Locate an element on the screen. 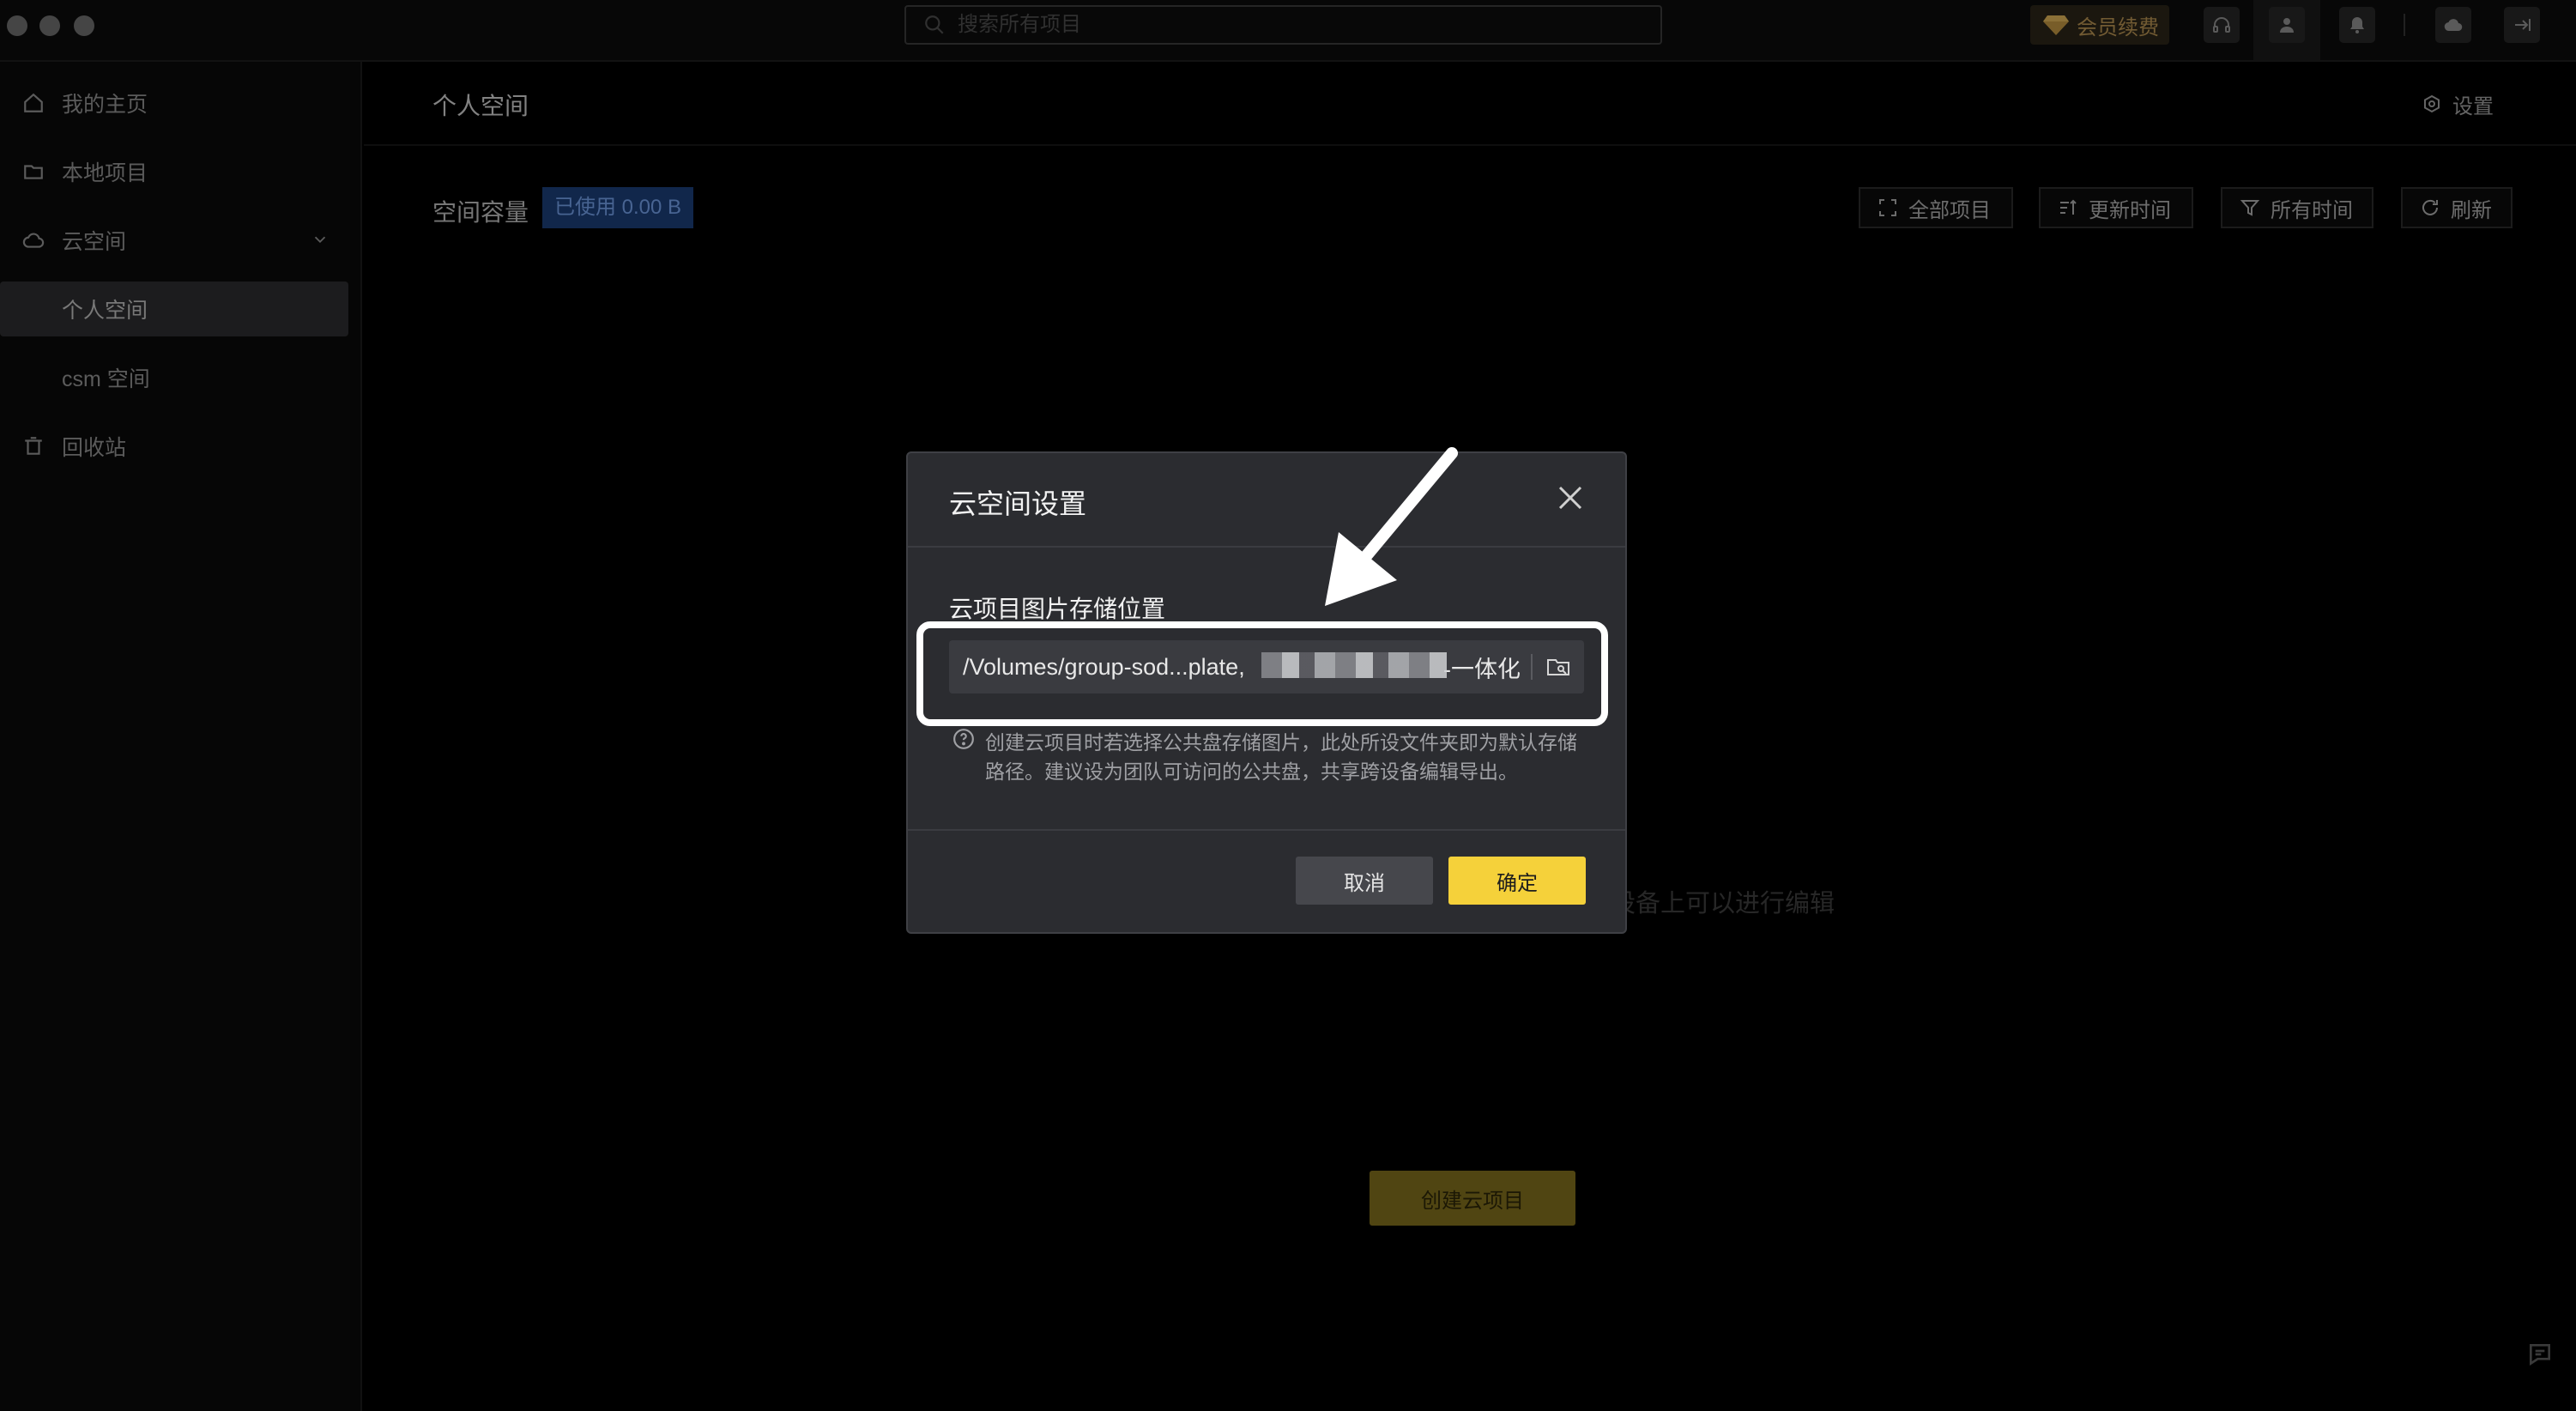  dialog-header: 云空间设置 is located at coordinates (1266, 500).